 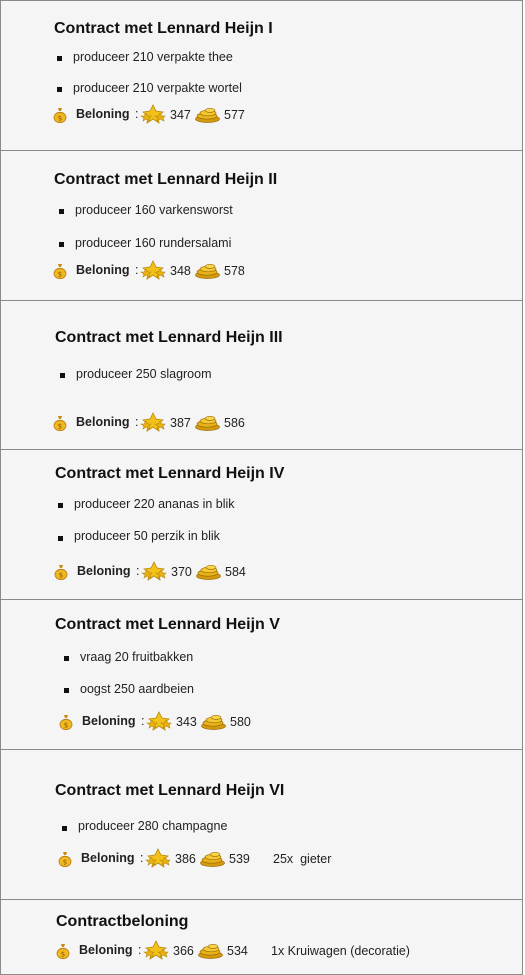 I want to click on contract-title: Contract met Lennard Heijn VI, so click(x=170, y=790).